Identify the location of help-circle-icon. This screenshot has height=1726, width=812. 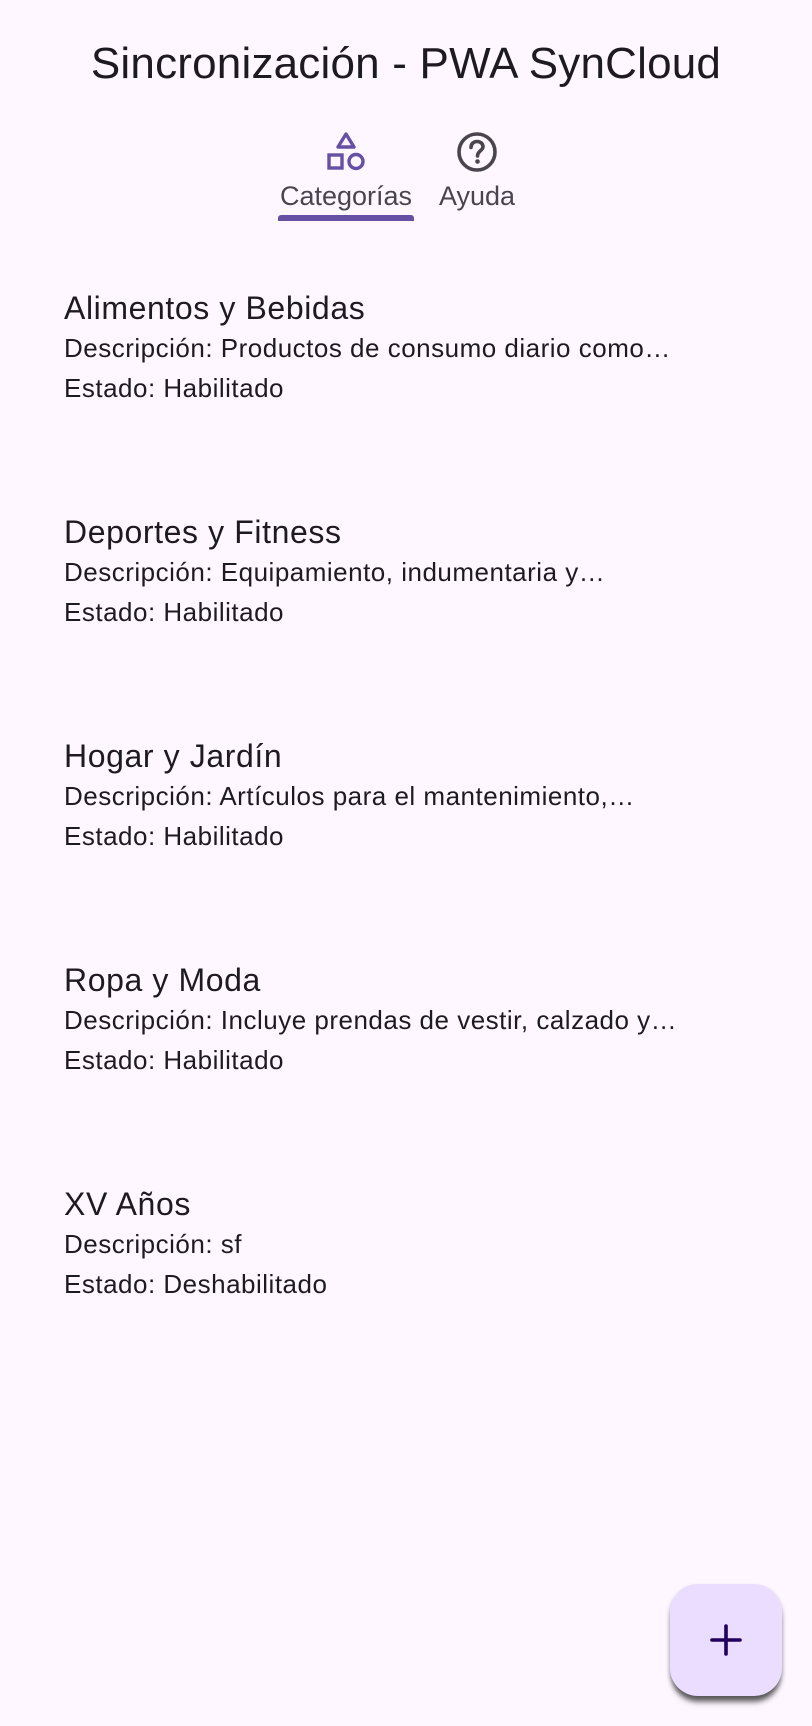
(477, 152).